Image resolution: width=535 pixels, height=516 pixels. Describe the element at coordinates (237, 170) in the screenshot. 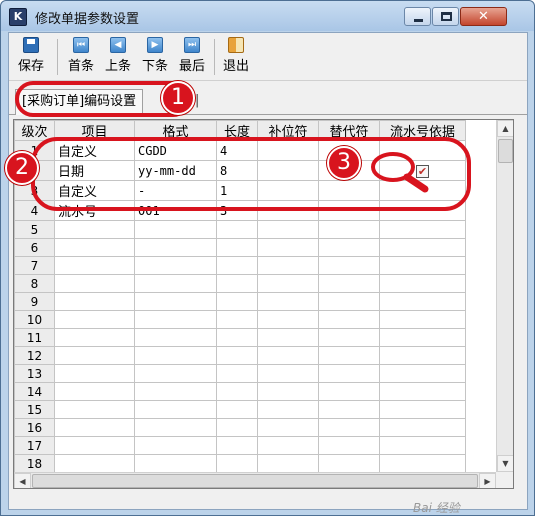

I see `length-cell: 8` at that location.